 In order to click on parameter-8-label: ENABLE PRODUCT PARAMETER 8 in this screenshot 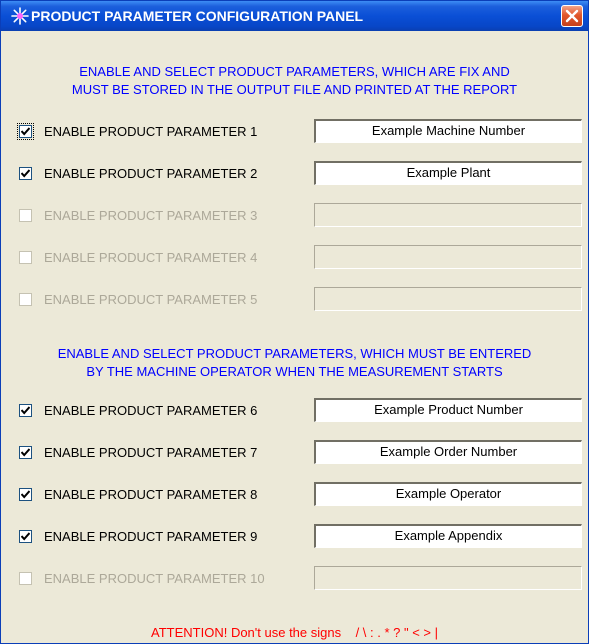, I will do `click(150, 494)`.